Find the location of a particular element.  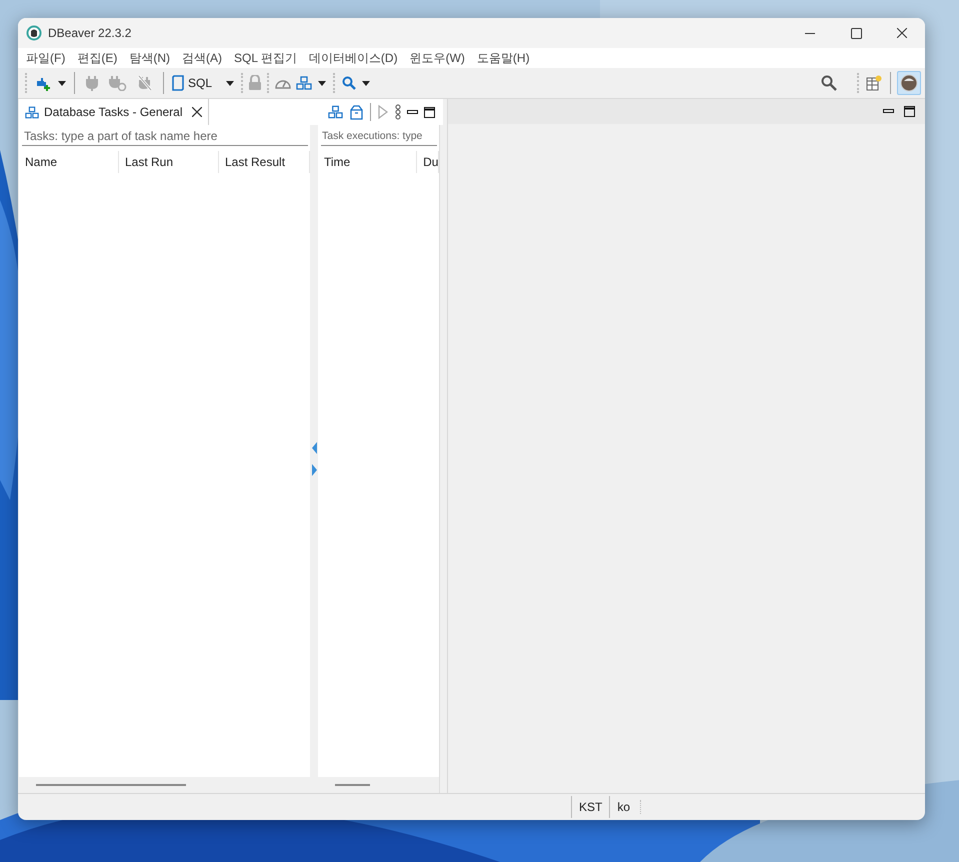

more-icon is located at coordinates (398, 112).